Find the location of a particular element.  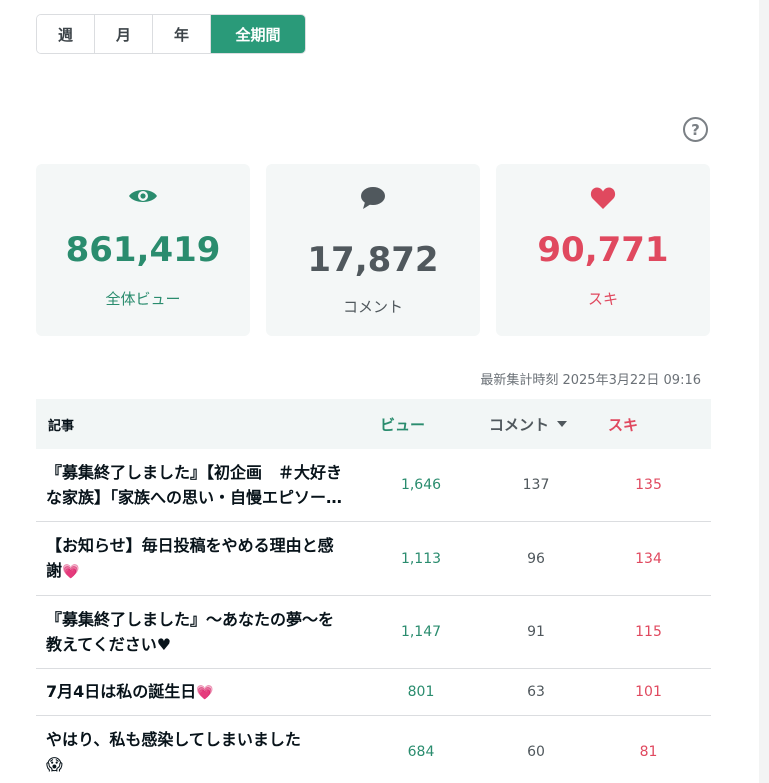

column-header-comments-label: コメント is located at coordinates (519, 424).